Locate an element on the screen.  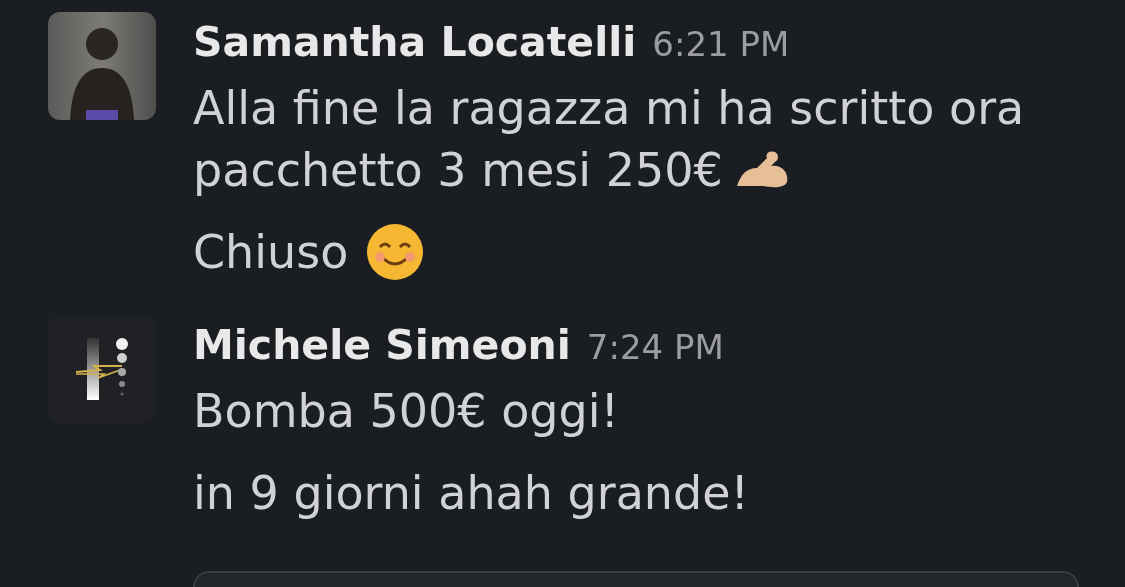
message-text: pacchetto 3 mesi 250€ is located at coordinates (458, 170).